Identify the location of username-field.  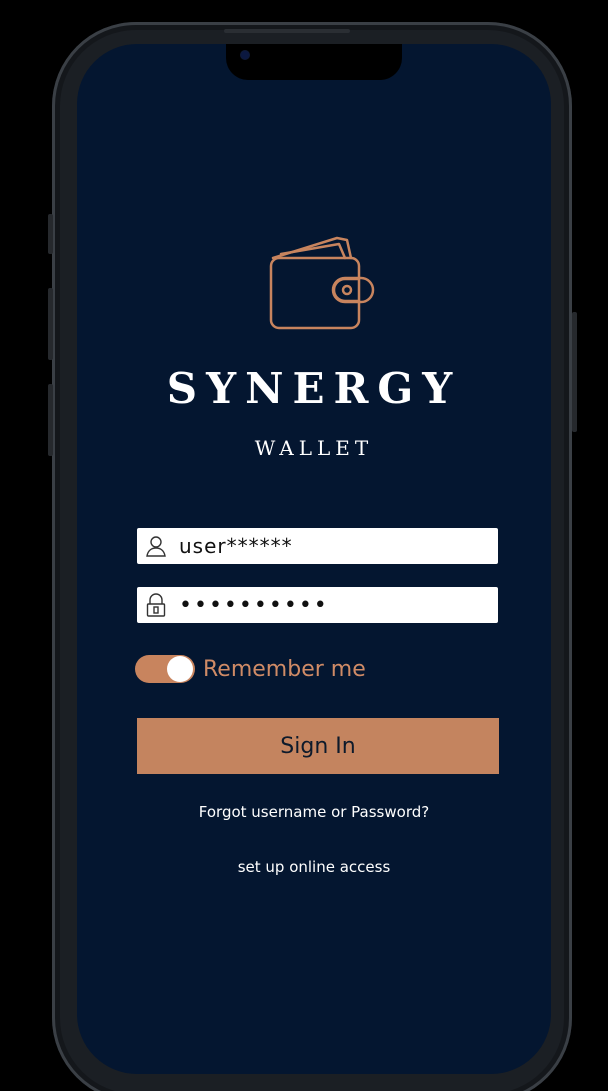
(317, 546).